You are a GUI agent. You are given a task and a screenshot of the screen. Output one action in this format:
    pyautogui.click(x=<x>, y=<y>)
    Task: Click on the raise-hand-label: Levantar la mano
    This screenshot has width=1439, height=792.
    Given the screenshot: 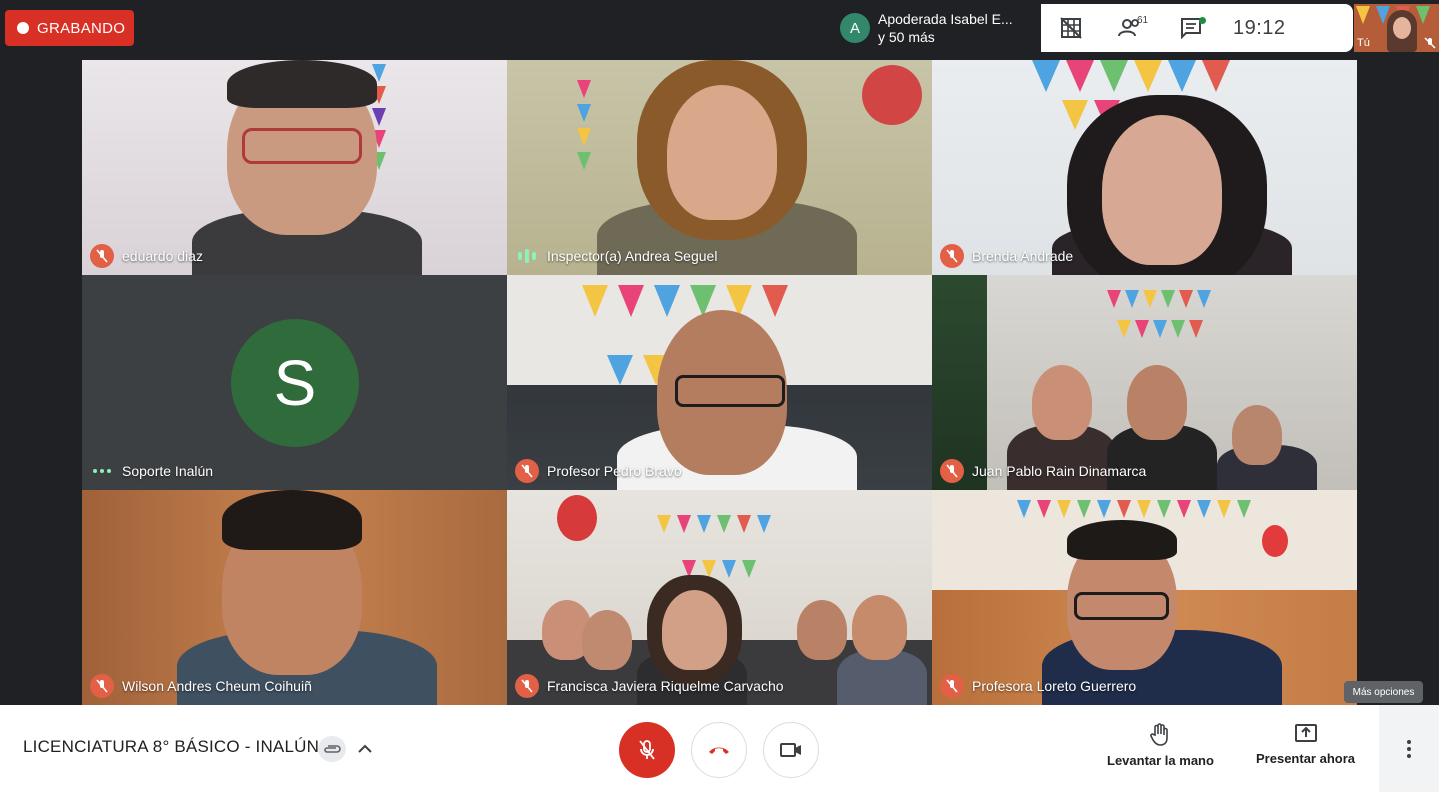 What is the action you would take?
    pyautogui.click(x=1160, y=760)
    